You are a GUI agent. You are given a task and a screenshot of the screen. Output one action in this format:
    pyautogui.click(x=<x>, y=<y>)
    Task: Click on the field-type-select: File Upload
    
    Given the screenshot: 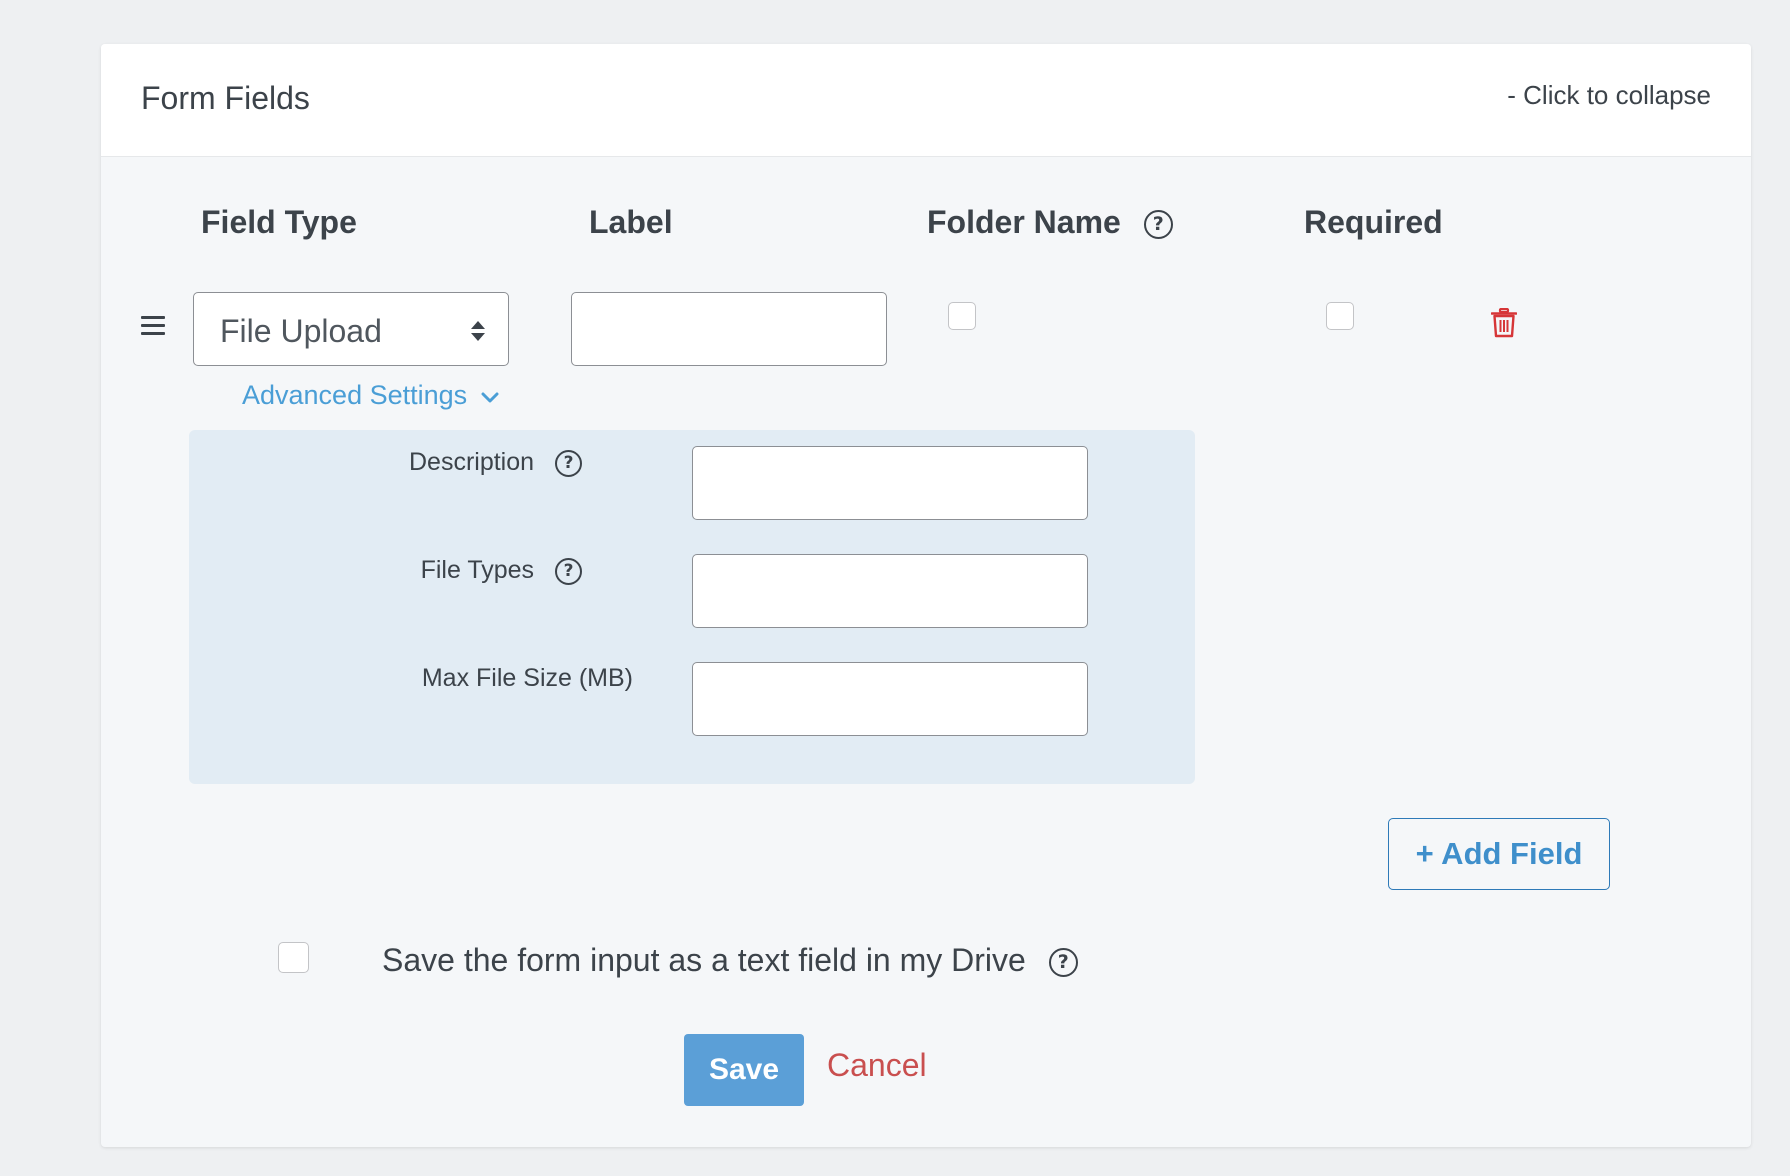 What is the action you would take?
    pyautogui.click(x=351, y=329)
    